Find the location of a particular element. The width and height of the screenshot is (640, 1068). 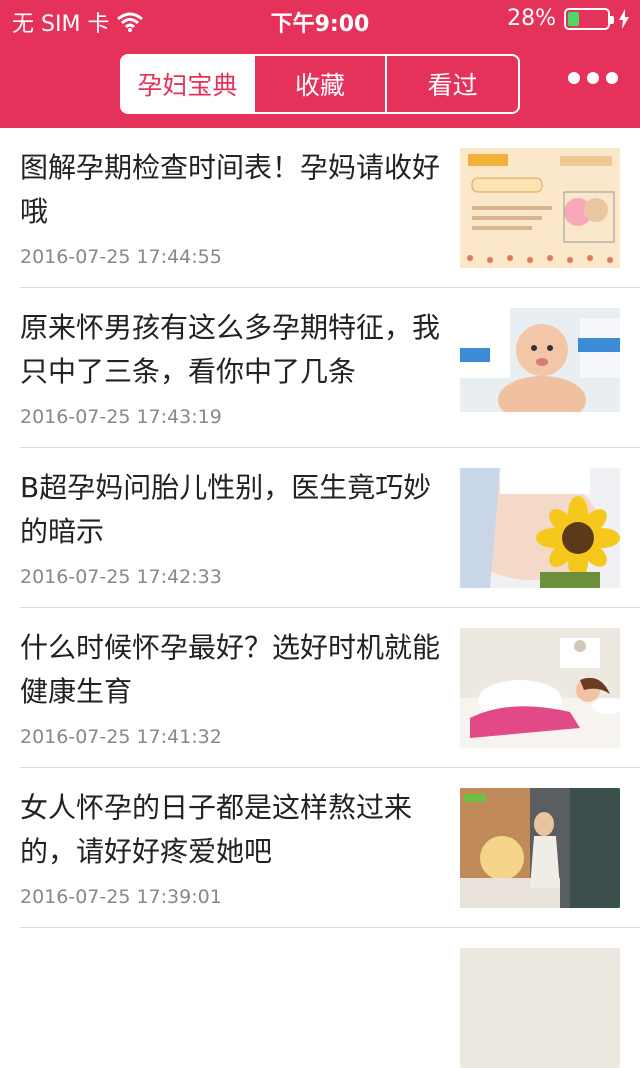

article-title: 什么时候怀孕最好？选好时机就能健康生育 is located at coordinates (230, 669).